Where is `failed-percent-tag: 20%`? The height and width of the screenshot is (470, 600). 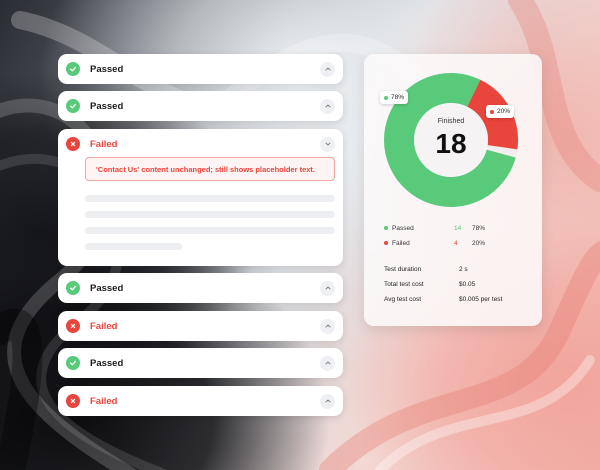 failed-percent-tag: 20% is located at coordinates (500, 111).